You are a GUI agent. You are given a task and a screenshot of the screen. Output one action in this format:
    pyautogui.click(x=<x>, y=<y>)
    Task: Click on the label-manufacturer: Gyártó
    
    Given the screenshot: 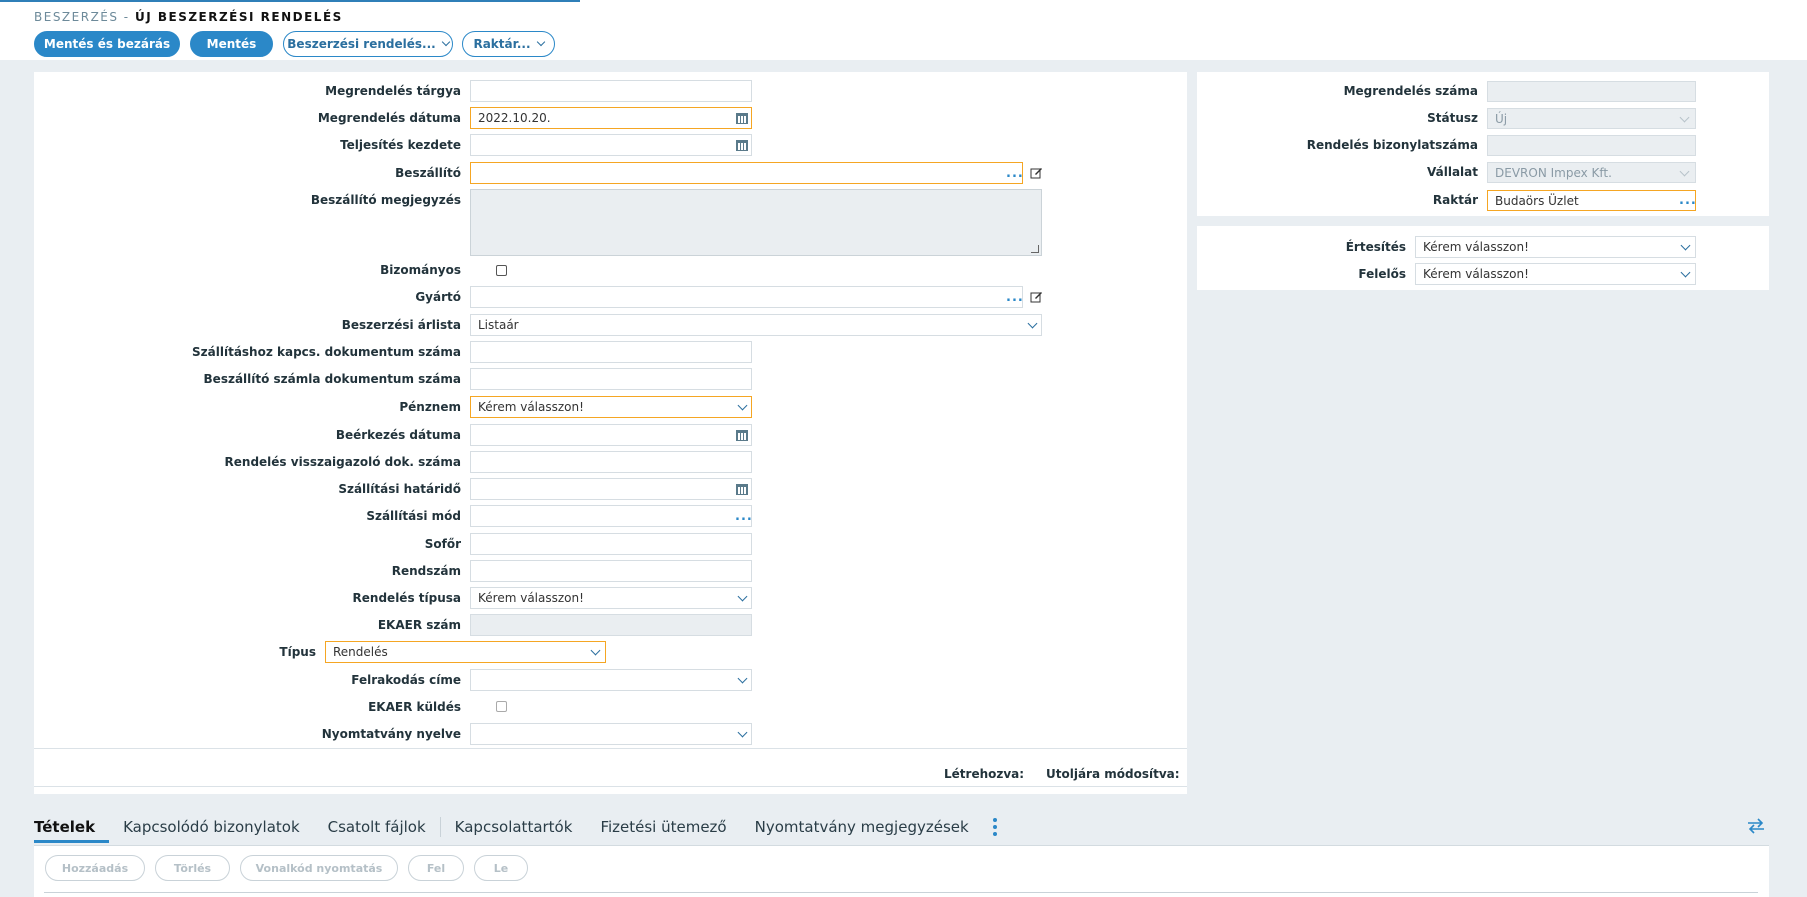 What is the action you would take?
    pyautogui.click(x=438, y=297)
    